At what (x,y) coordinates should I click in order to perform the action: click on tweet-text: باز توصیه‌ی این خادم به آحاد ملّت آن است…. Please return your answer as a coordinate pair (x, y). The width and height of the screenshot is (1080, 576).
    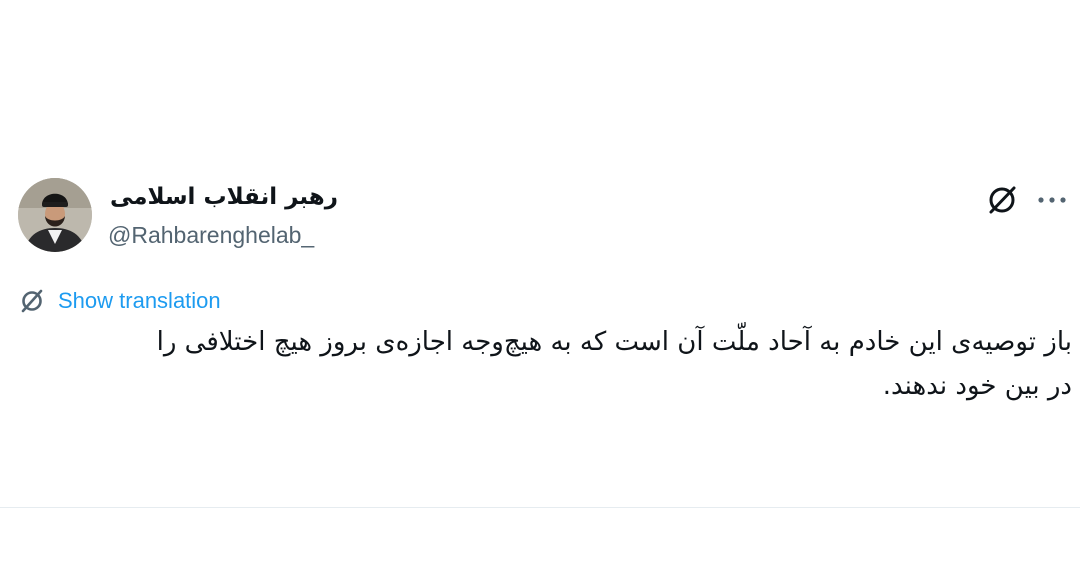
    Looking at the image, I should click on (544, 364).